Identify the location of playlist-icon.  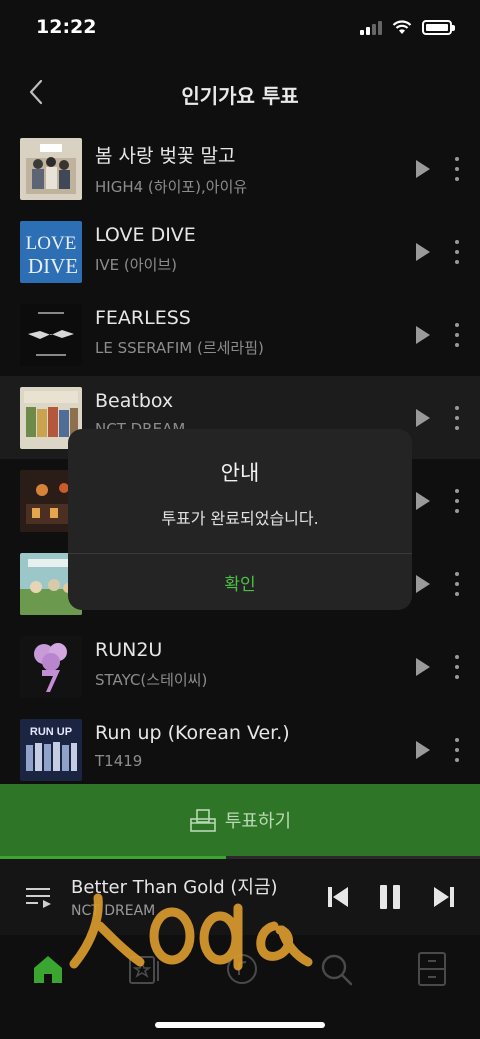
(39, 897).